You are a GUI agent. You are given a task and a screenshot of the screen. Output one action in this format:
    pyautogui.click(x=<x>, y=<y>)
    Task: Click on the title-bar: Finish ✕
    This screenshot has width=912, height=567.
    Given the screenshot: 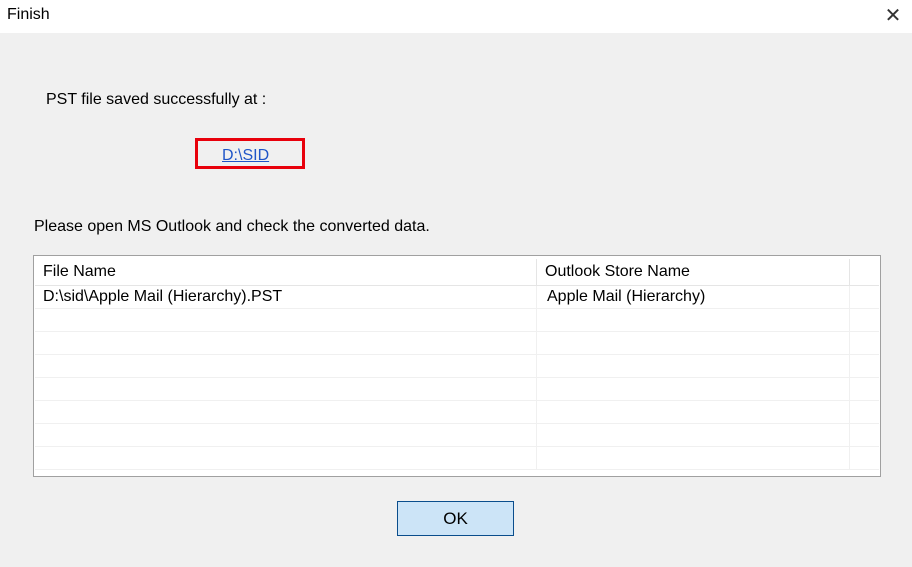 What is the action you would take?
    pyautogui.click(x=456, y=16)
    